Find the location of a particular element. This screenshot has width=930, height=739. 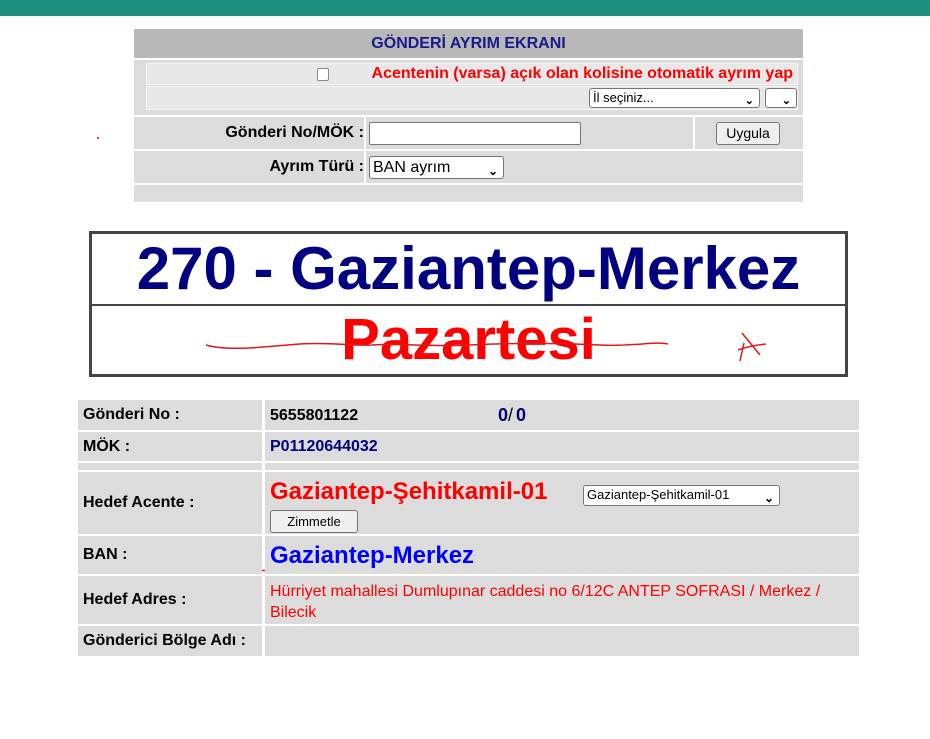

ban-cell: Gaziantep-Merkez is located at coordinates (562, 555).